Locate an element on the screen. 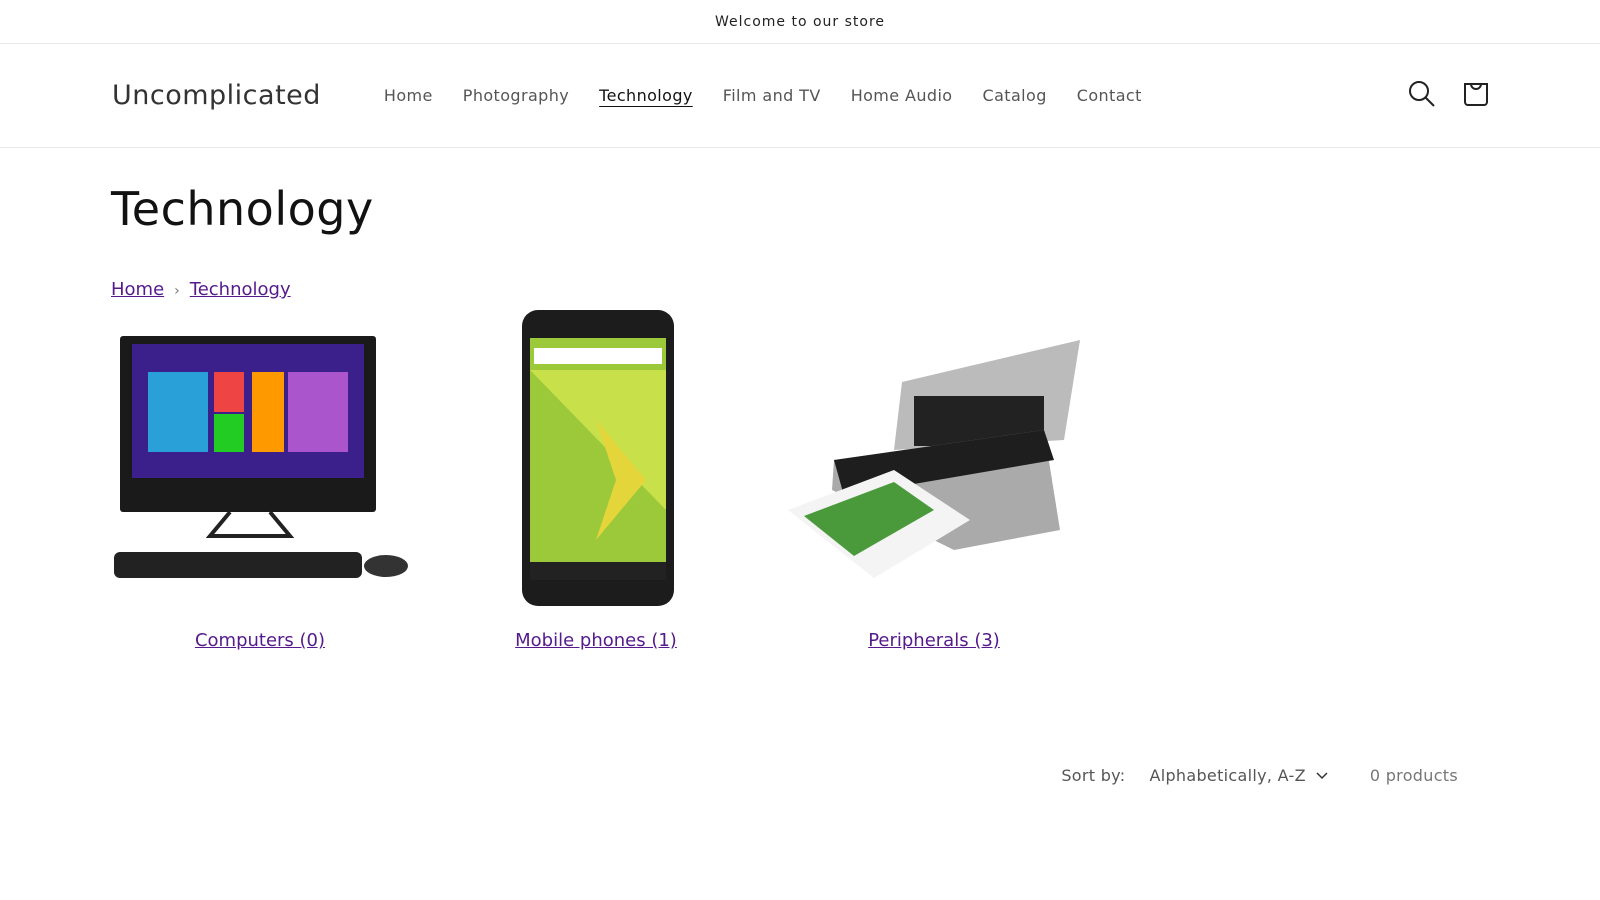 Image resolution: width=1600 pixels, height=900 pixels. smartphone-image is located at coordinates (596, 460).